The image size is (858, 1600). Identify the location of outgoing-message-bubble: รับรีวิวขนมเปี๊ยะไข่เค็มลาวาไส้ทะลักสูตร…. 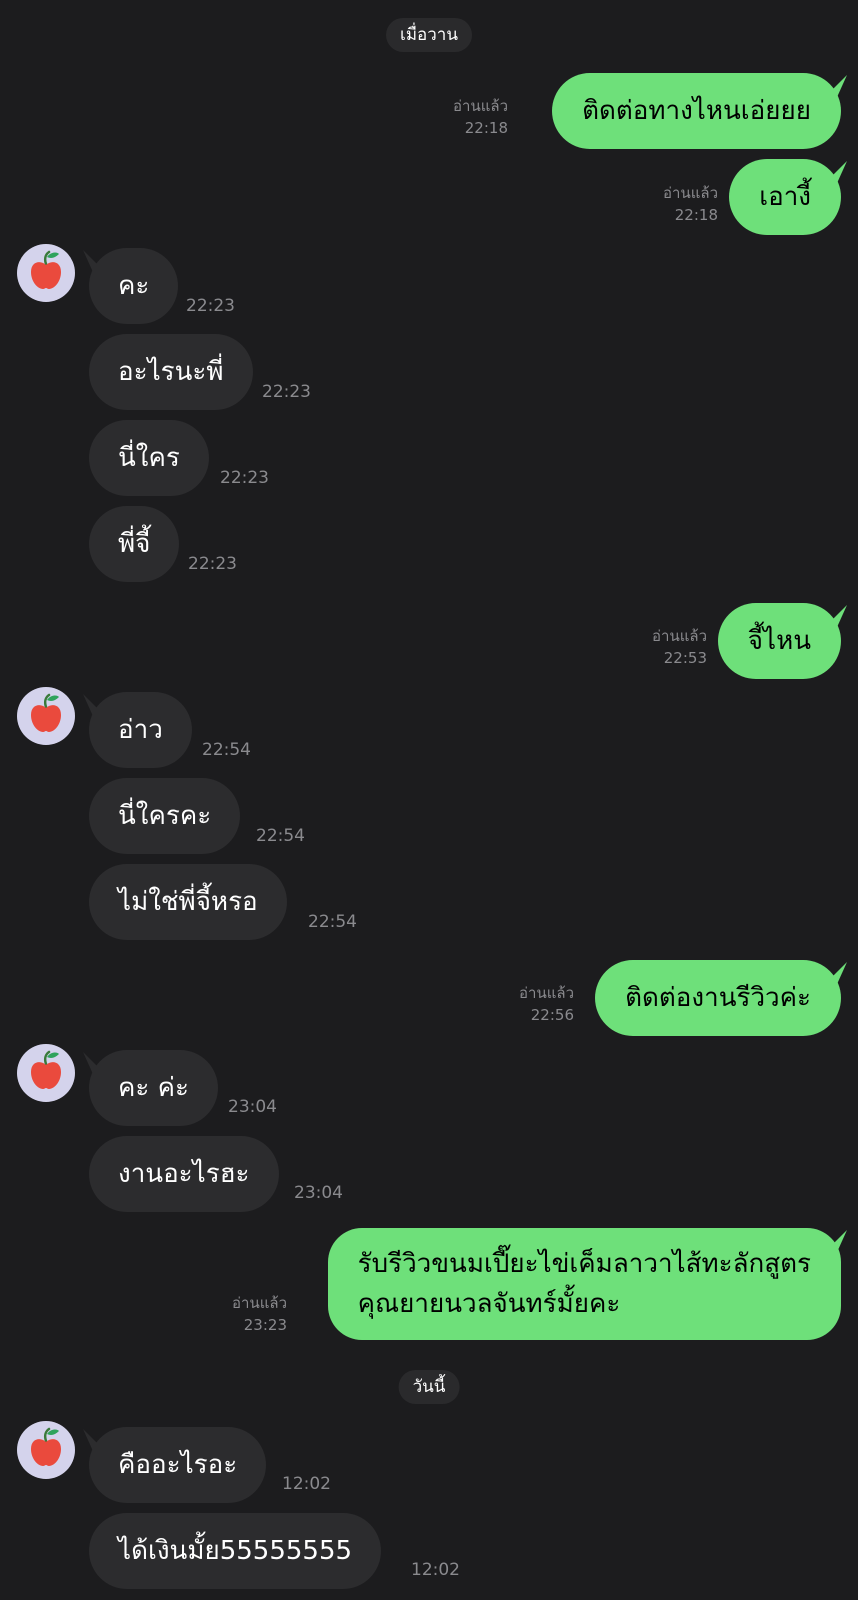
(587, 1284).